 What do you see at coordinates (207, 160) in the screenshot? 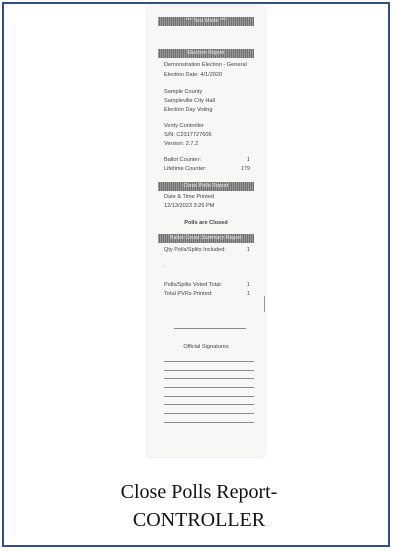
I see `ballot-counter-row: Ballot Counter: 1` at bounding box center [207, 160].